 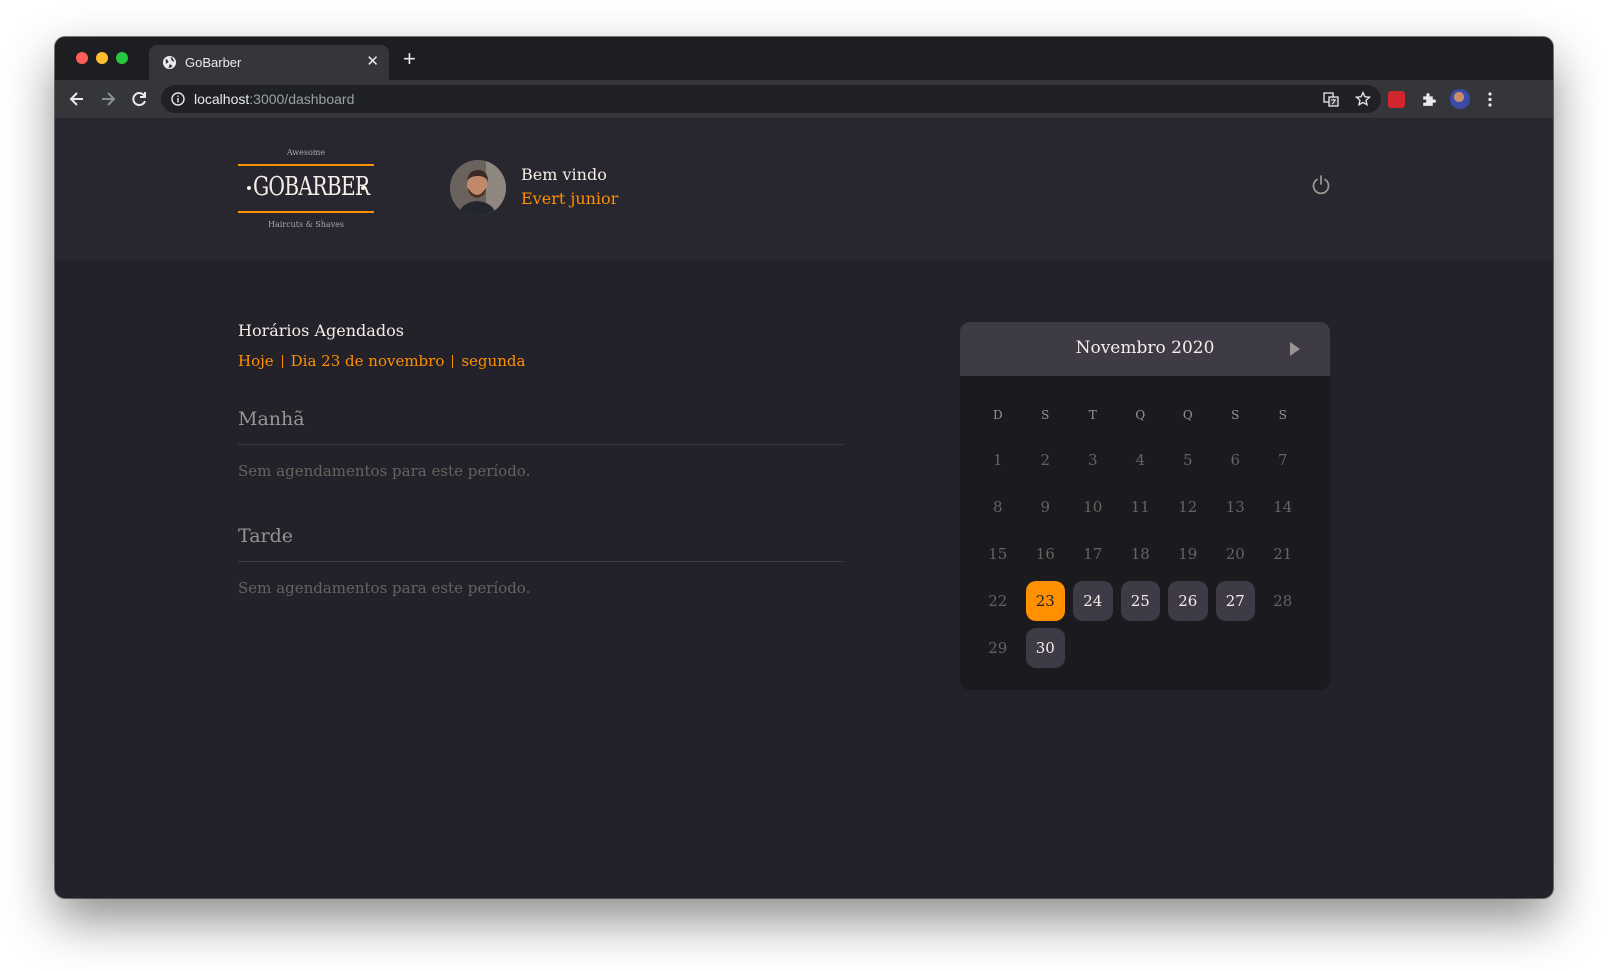 What do you see at coordinates (256, 361) in the screenshot?
I see `today-label: Hoje` at bounding box center [256, 361].